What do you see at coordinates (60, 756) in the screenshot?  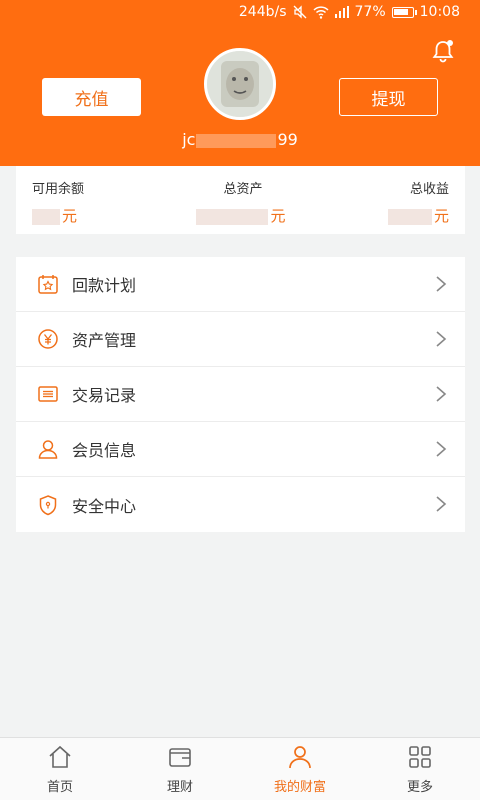 I see `home-icon` at bounding box center [60, 756].